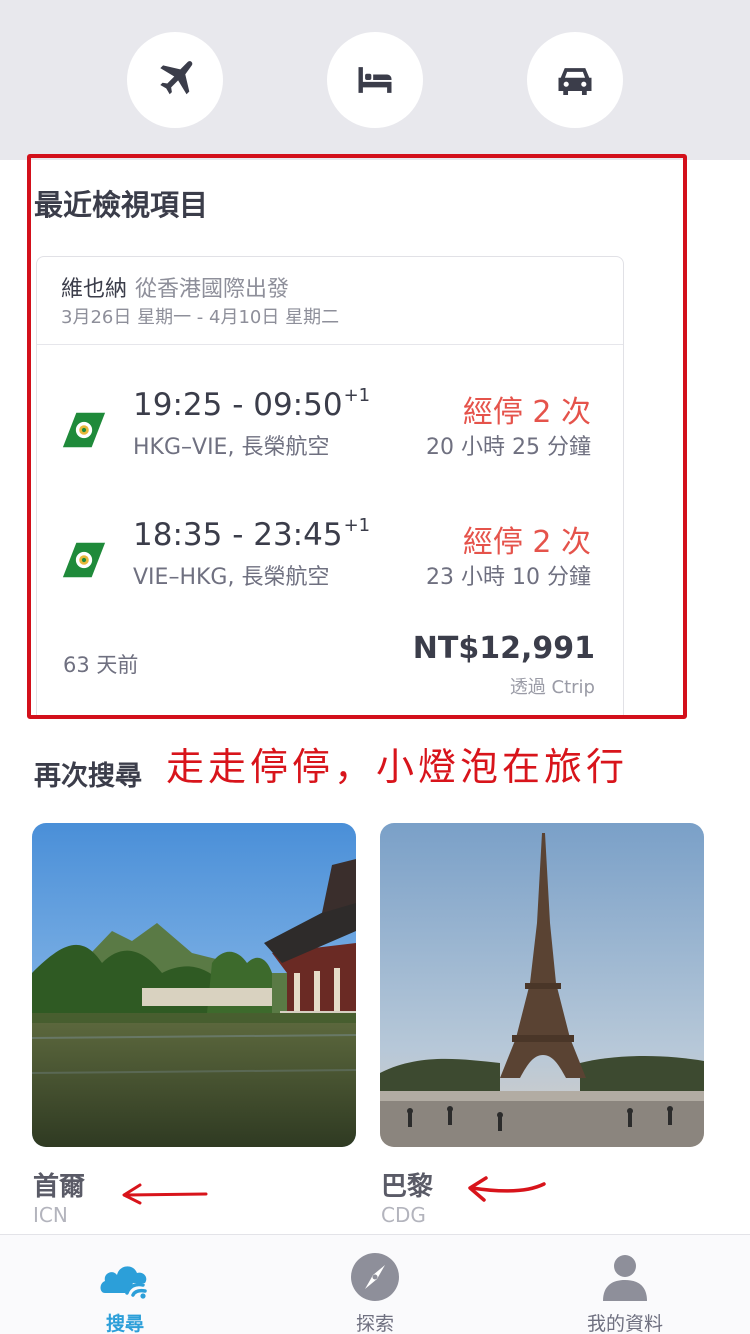  Describe the element at coordinates (503, 648) in the screenshot. I see `price: NT$12,991` at that location.